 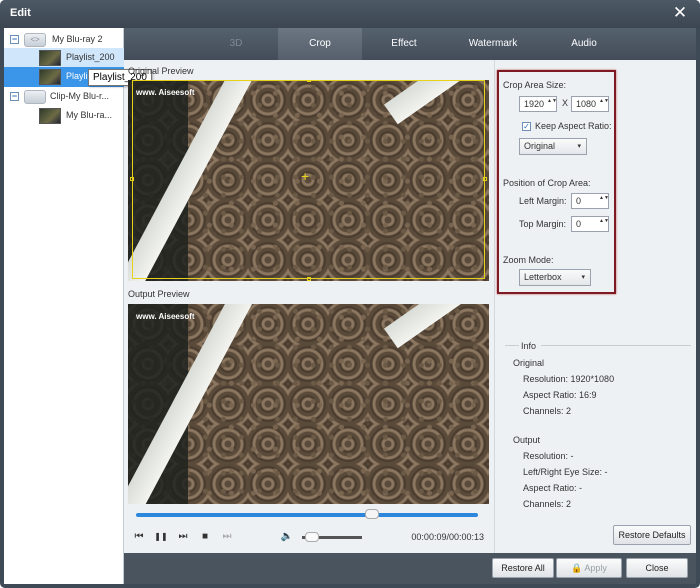 I want to click on tab-effect: Effect, so click(x=404, y=44).